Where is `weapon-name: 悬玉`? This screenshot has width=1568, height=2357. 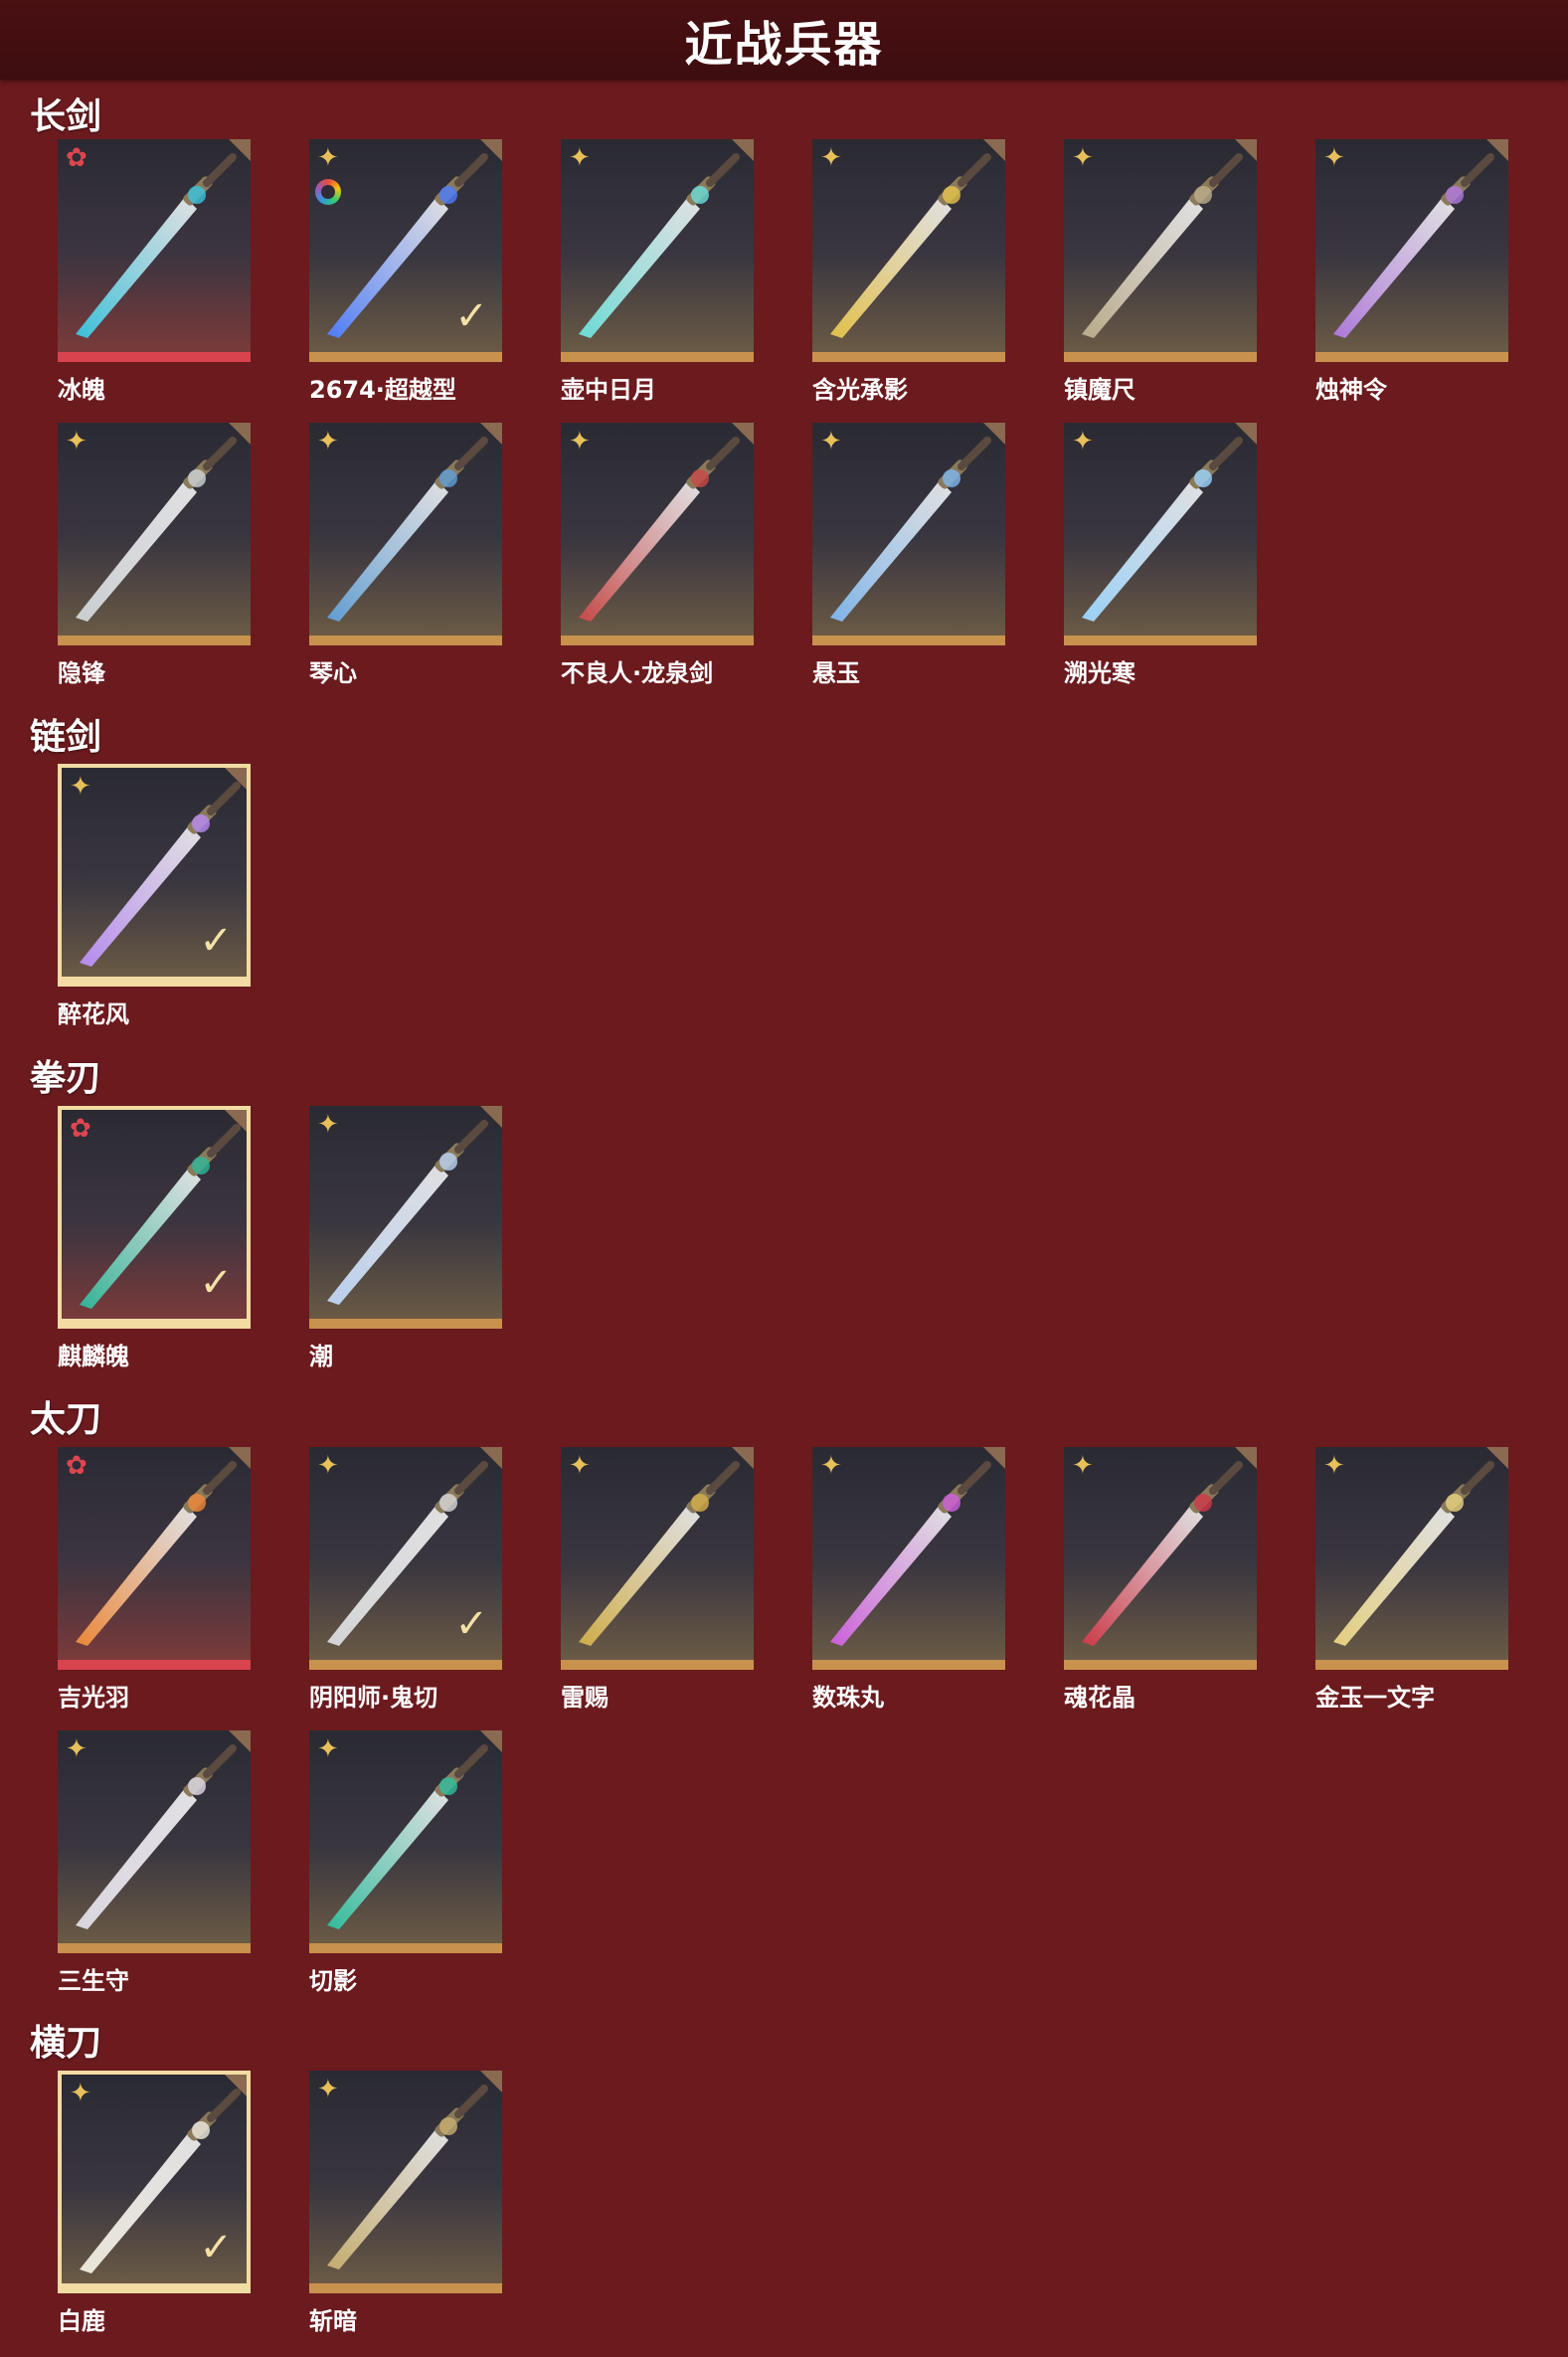
weapon-name: 悬玉 is located at coordinates (836, 673).